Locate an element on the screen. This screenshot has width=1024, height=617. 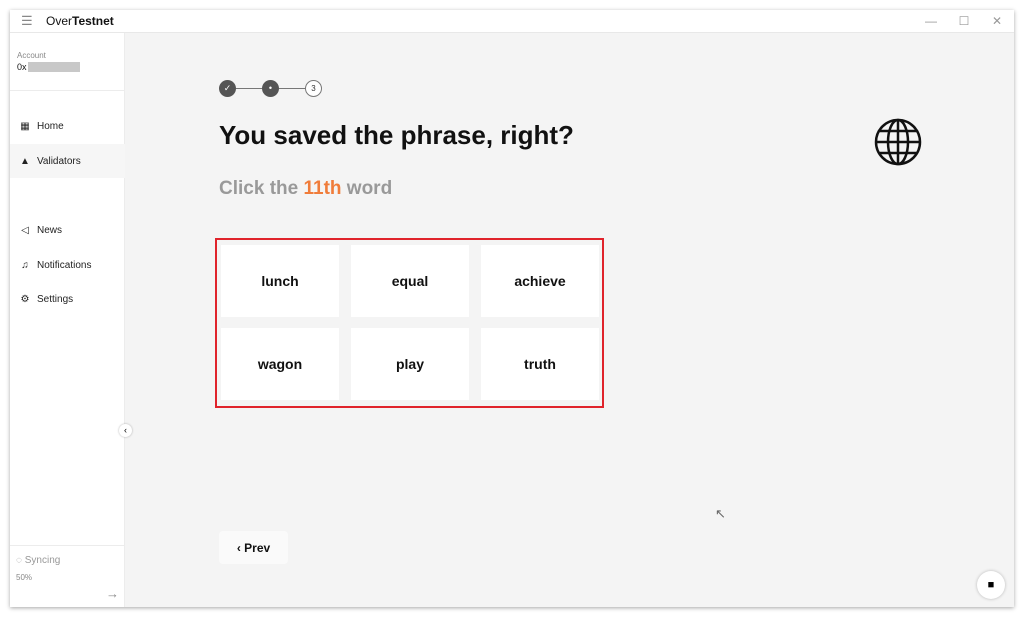
chat-button: ■ is located at coordinates (991, 585).